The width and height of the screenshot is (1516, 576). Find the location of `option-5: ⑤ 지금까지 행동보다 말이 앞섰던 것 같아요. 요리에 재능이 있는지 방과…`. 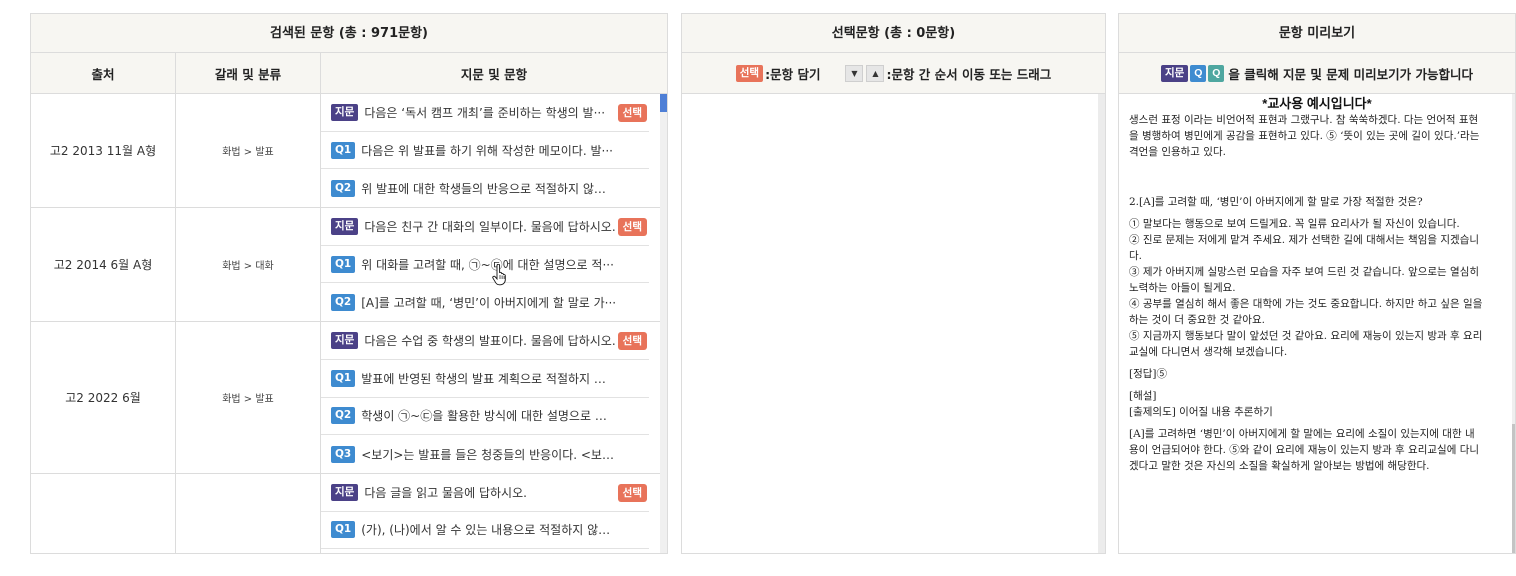

option-5: ⑤ 지금까지 행동보다 말이 앞섰던 것 같아요. 요리에 재능이 있는지 방과… is located at coordinates (1306, 344).